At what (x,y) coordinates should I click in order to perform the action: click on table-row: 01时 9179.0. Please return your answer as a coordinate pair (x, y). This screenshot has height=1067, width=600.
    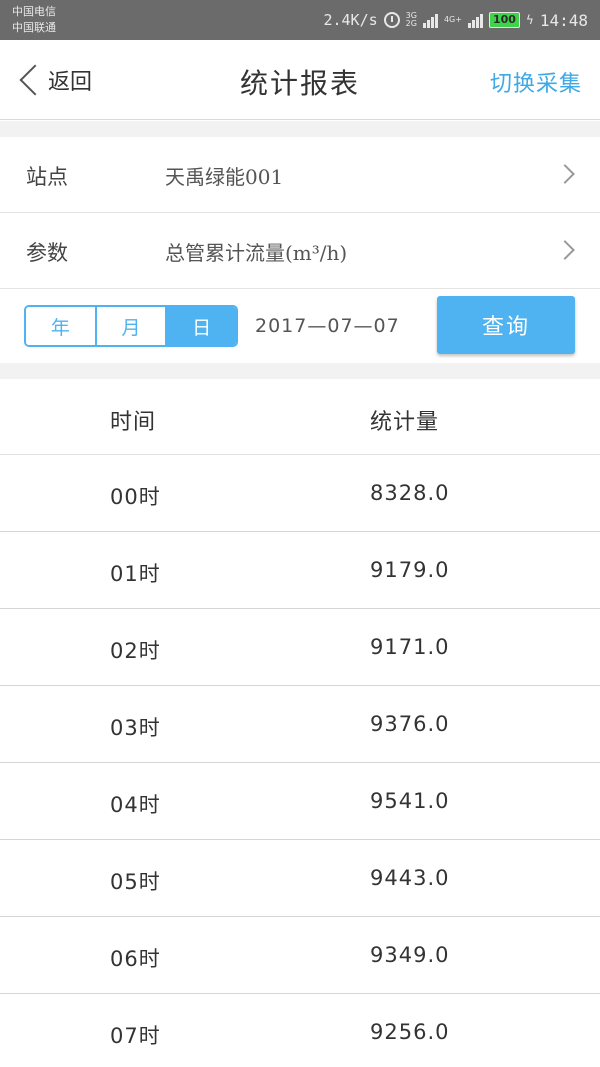
    Looking at the image, I should click on (300, 570).